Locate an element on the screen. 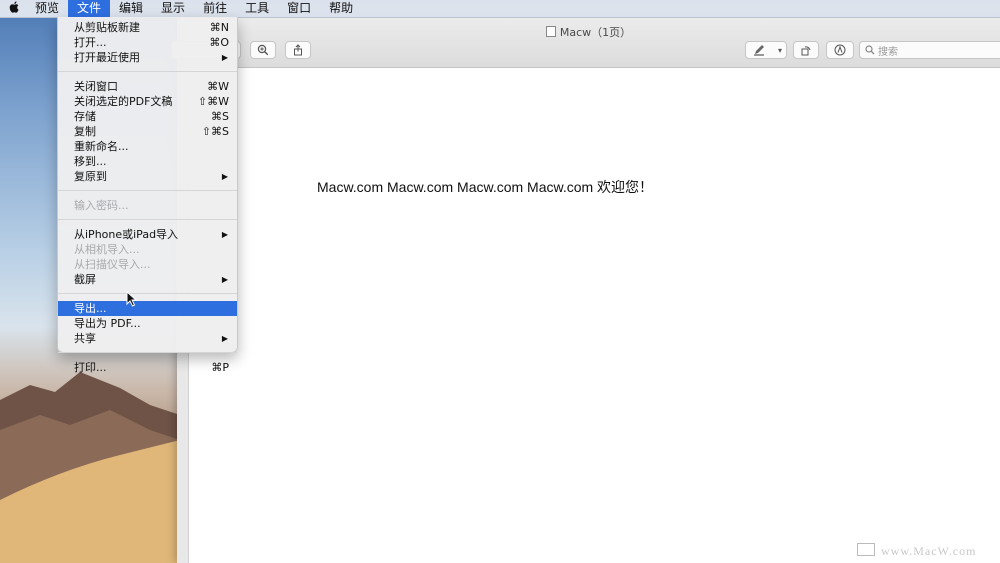 The image size is (1000, 563). menu-item: 关闭窗口 ⌘W is located at coordinates (147, 86).